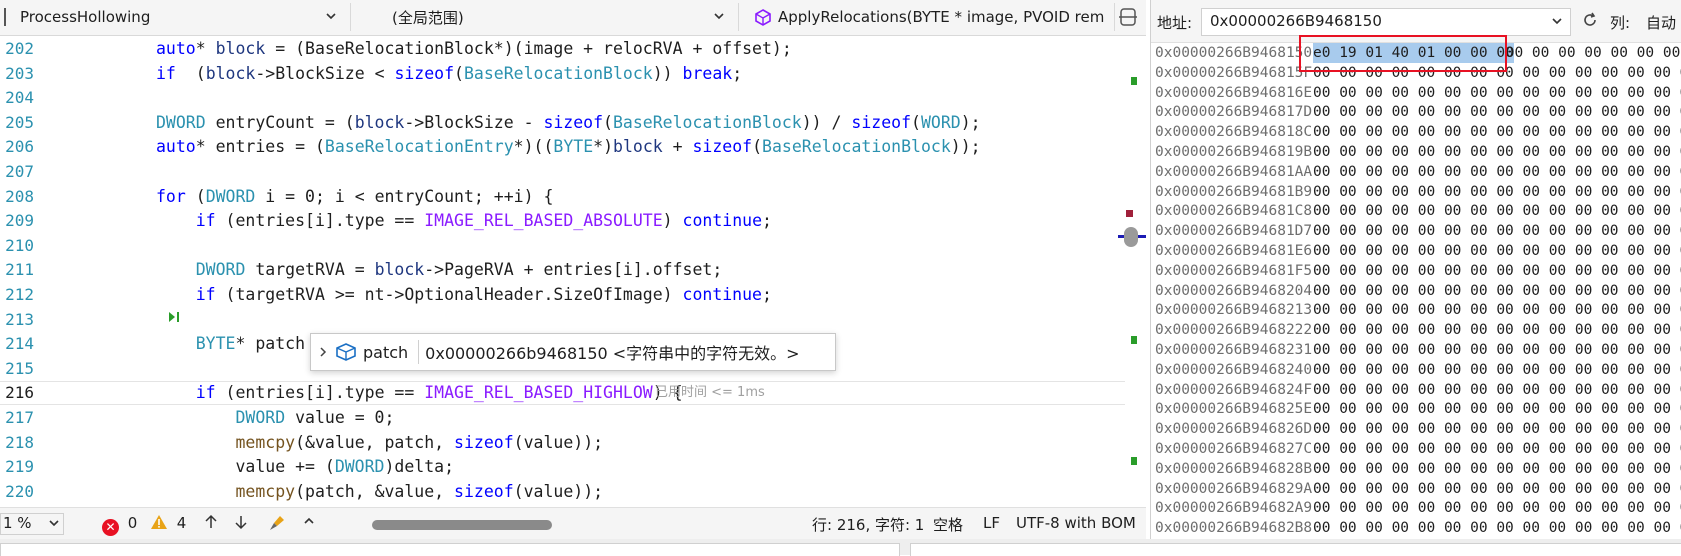 This screenshot has height=556, width=1681. Describe the element at coordinates (868, 524) in the screenshot. I see `cursor-position: 行: 216, 字符: 1` at that location.